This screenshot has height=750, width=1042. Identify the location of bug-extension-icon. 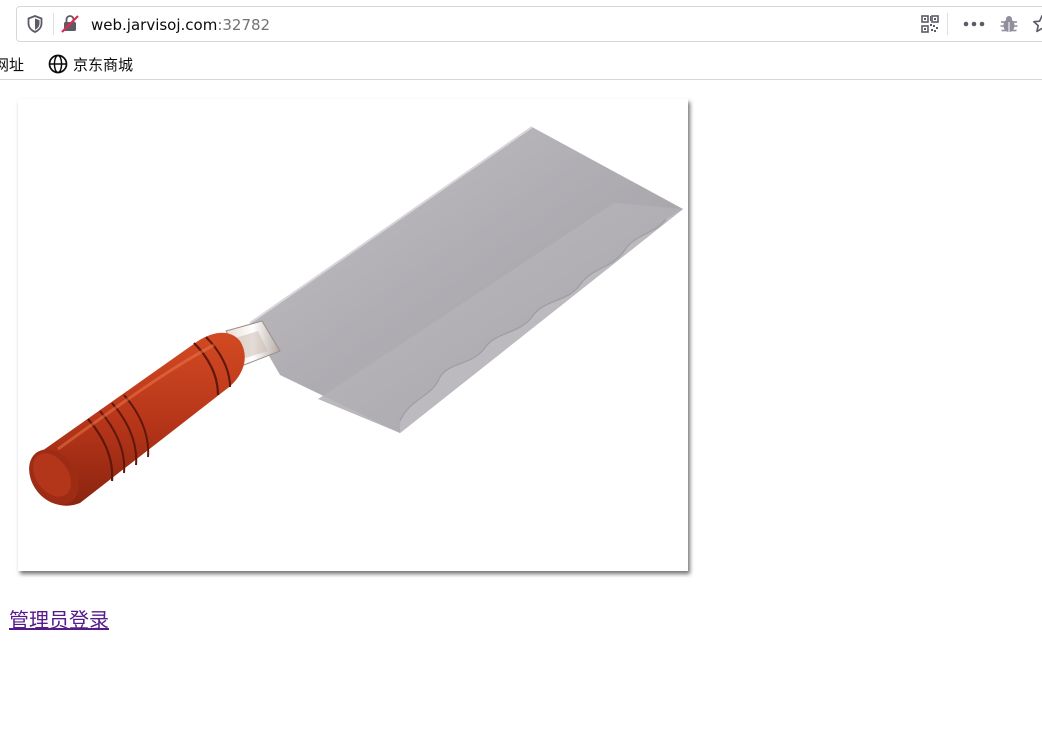
(1009, 24).